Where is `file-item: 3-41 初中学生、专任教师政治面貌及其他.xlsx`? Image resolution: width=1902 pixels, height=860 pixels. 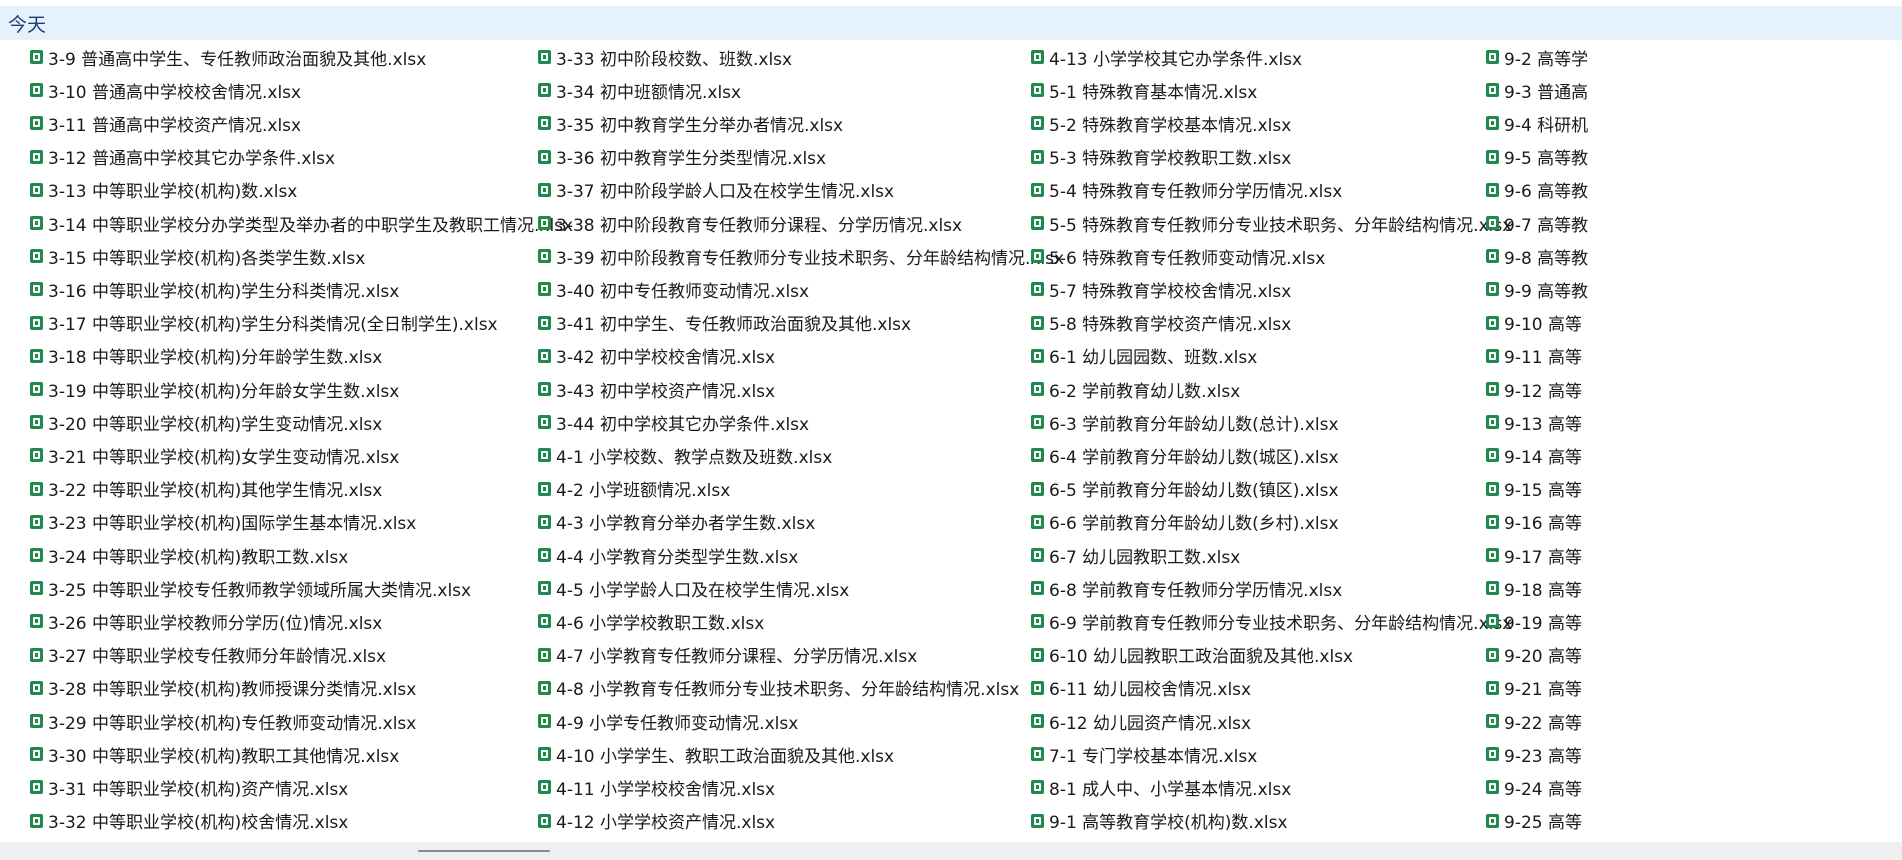 file-item: 3-41 初中学生、专任教师政治面貌及其他.xlsx is located at coordinates (724, 323).